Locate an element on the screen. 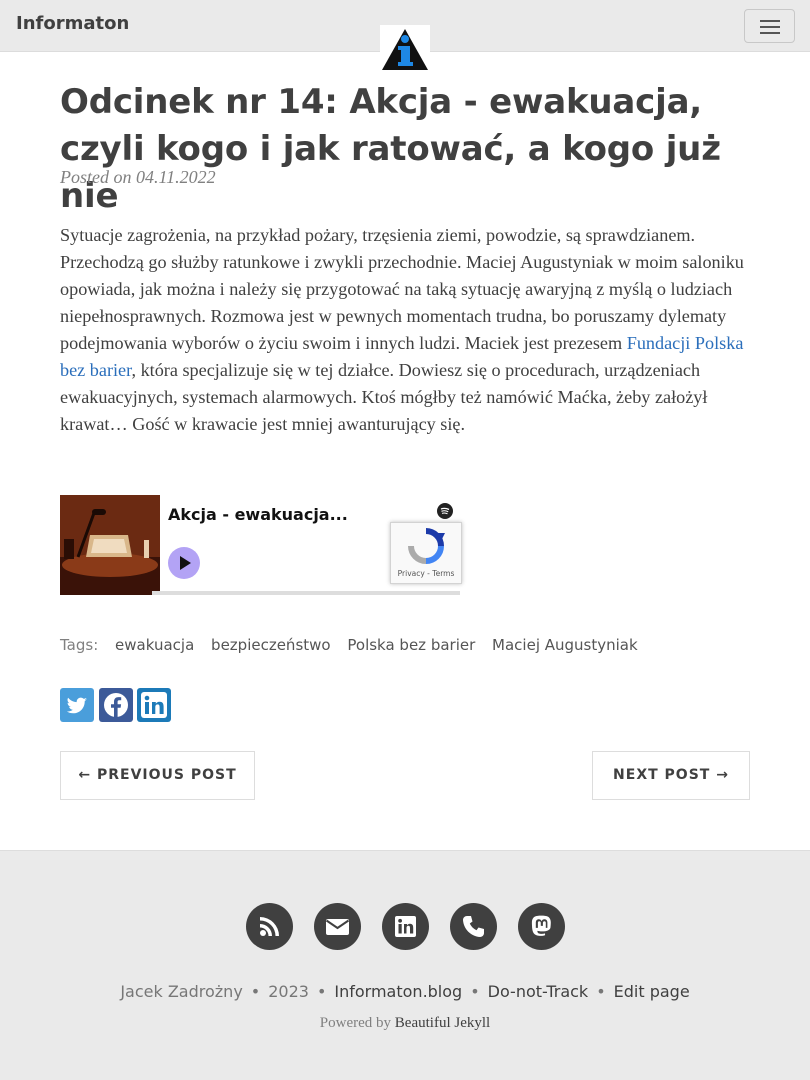  menu-toggle-button is located at coordinates (769, 26).